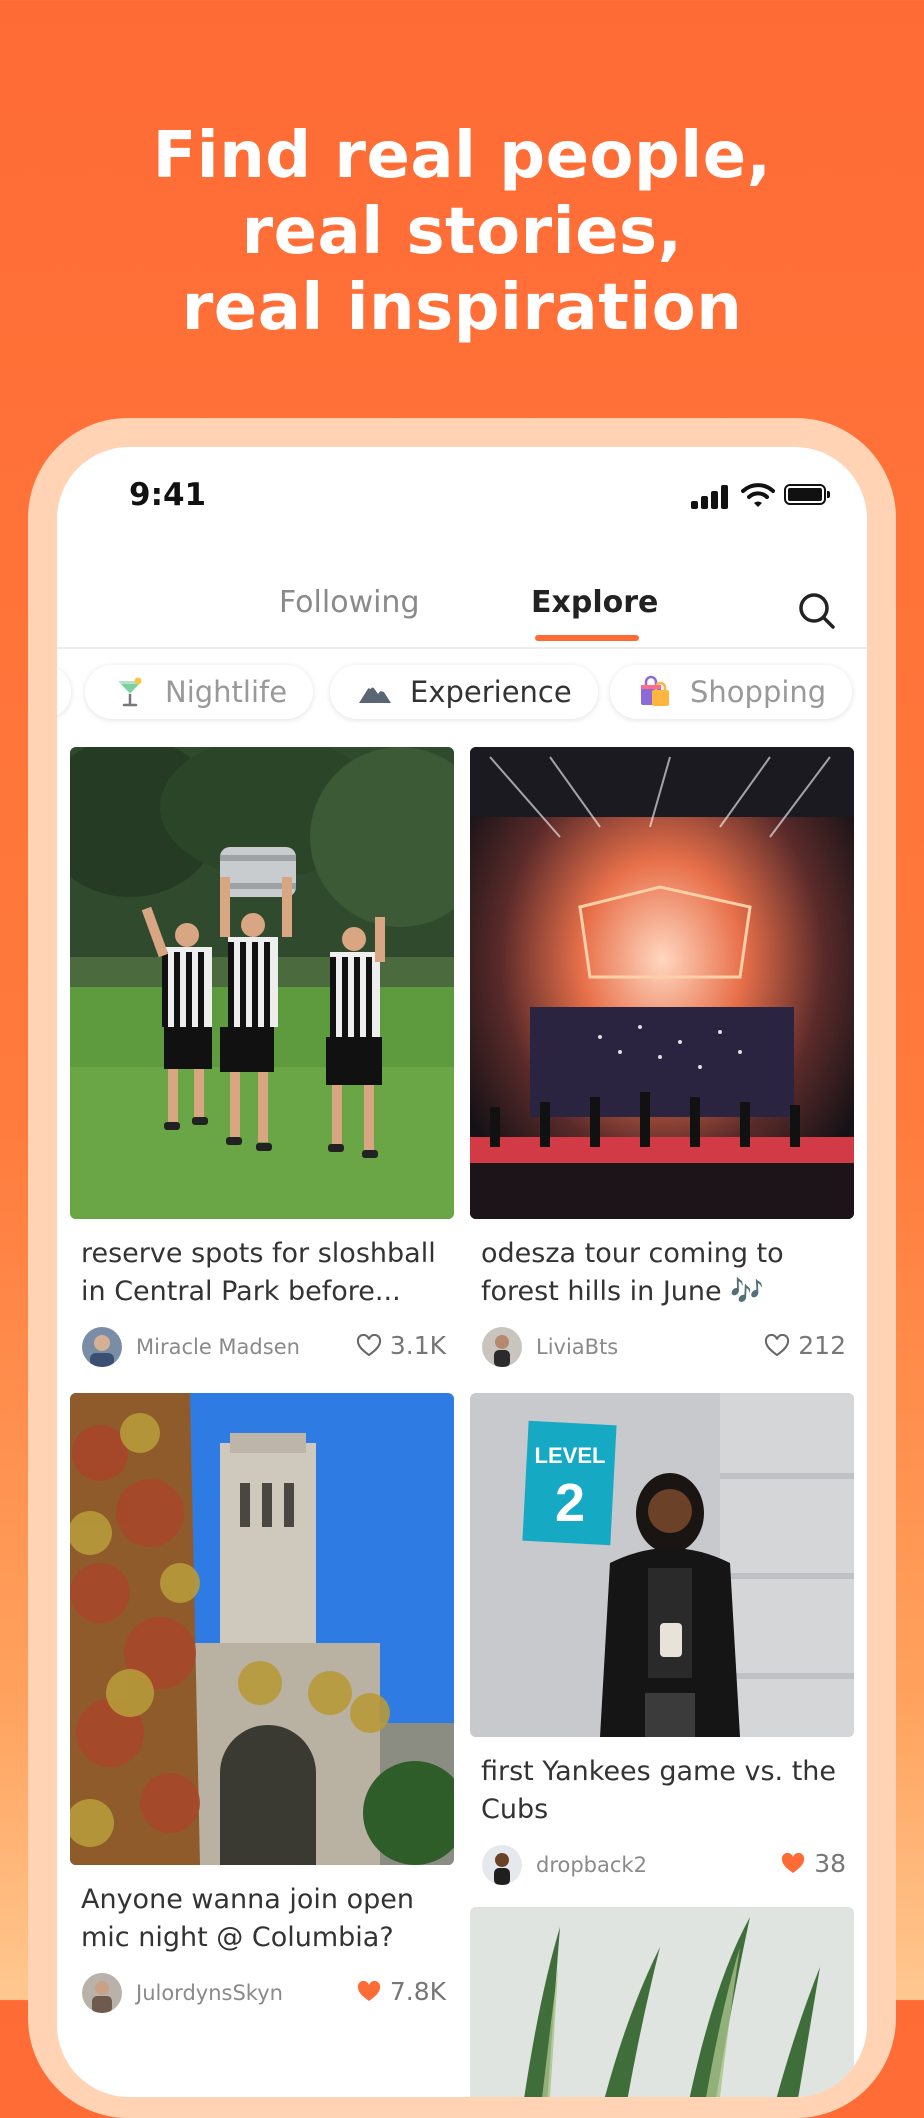 The height and width of the screenshot is (2118, 924). I want to click on cocktail-icon, so click(130, 692).